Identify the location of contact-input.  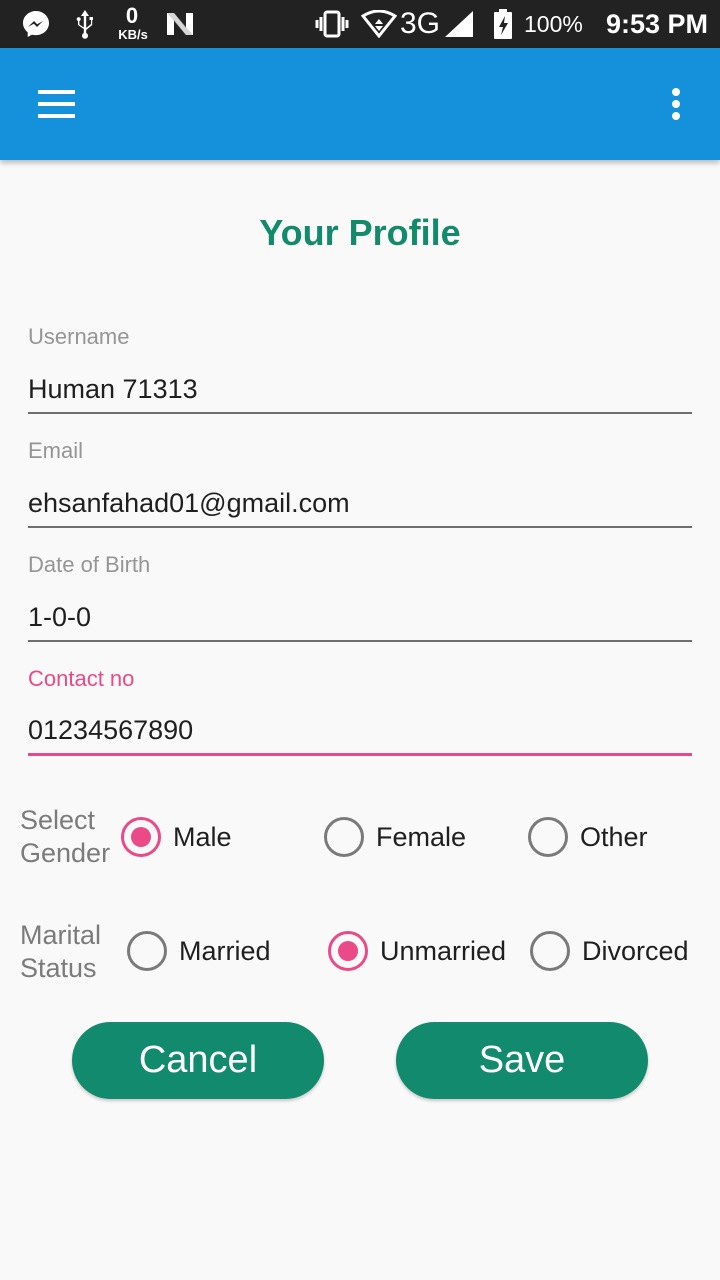
(360, 732).